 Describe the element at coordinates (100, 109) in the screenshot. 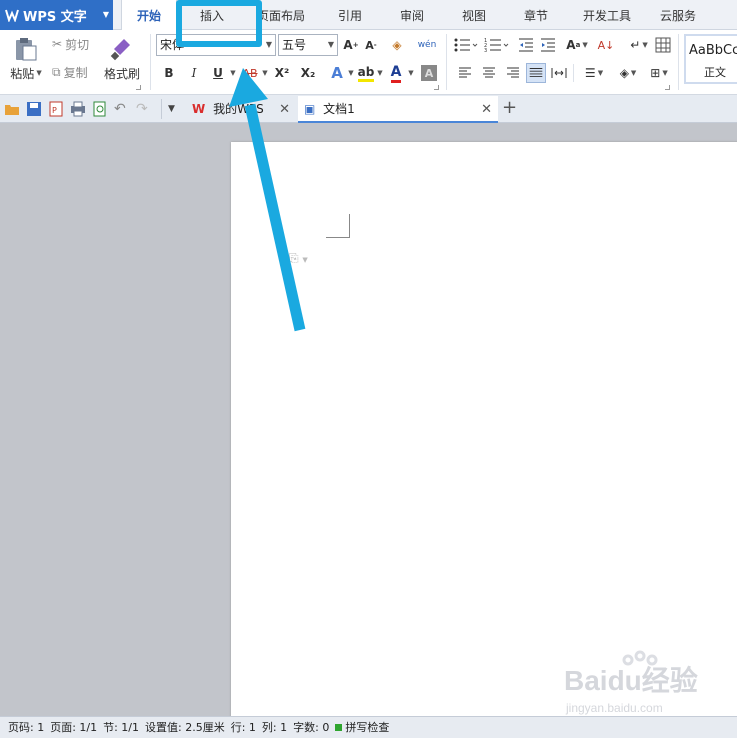

I see `print-preview-icon` at that location.